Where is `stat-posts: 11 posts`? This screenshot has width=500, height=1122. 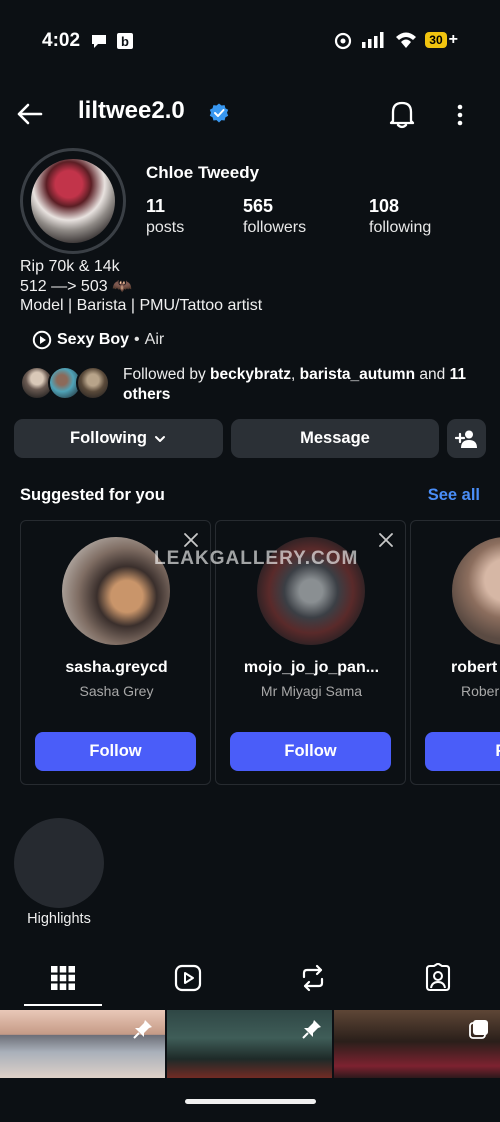
stat-posts: 11 posts is located at coordinates (165, 216).